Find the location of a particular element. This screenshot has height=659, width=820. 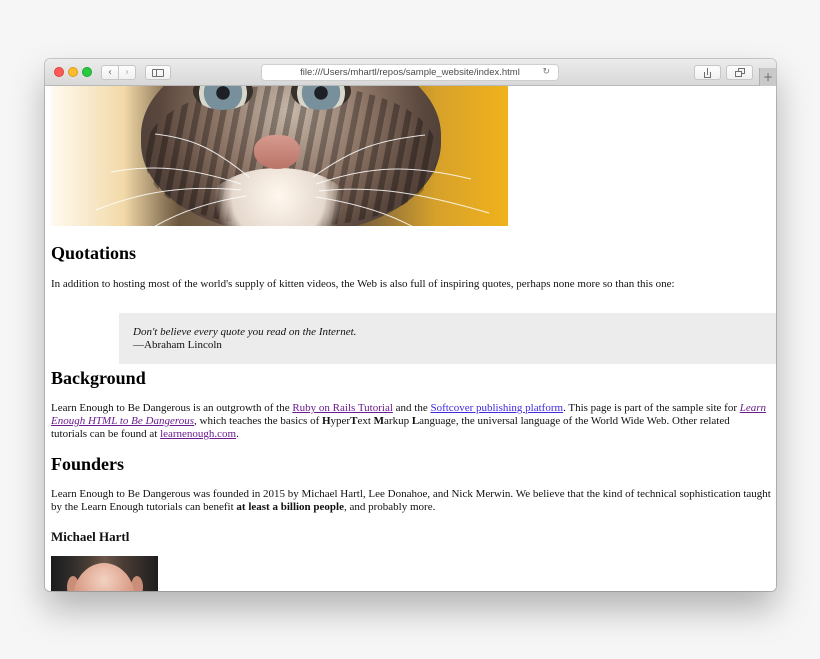

new-tab-button: + is located at coordinates (767, 77).